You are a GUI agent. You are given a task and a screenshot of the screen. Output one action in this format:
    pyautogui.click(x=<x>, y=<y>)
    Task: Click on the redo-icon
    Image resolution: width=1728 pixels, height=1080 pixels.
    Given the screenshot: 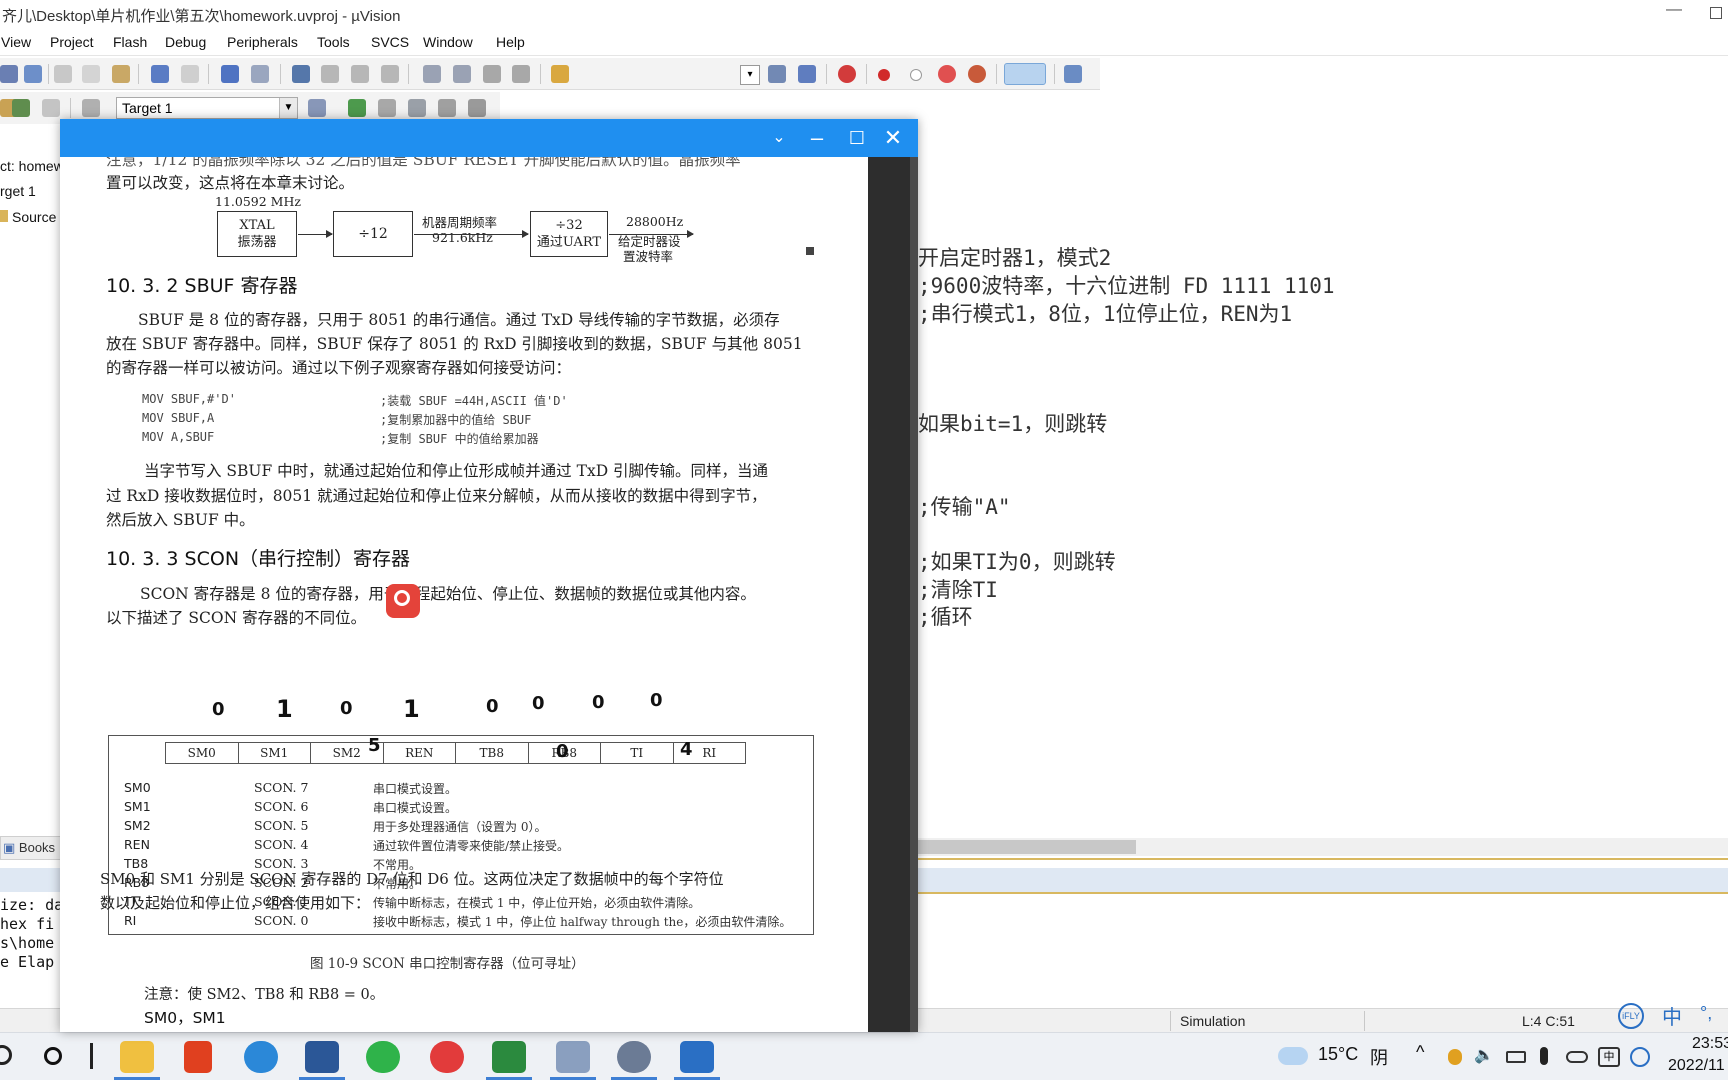 What is the action you would take?
    pyautogui.click(x=190, y=74)
    